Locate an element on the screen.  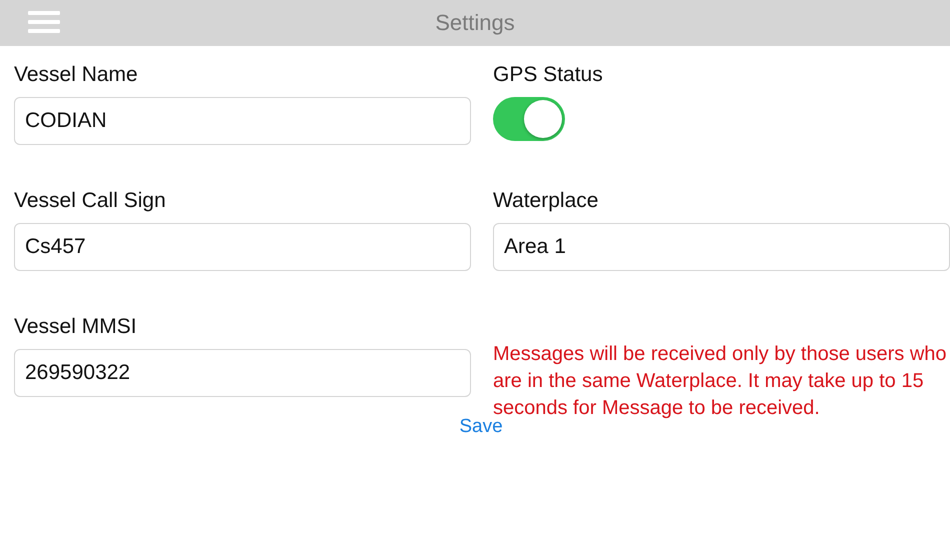
field-label: Vessel Call Sign is located at coordinates (90, 201).